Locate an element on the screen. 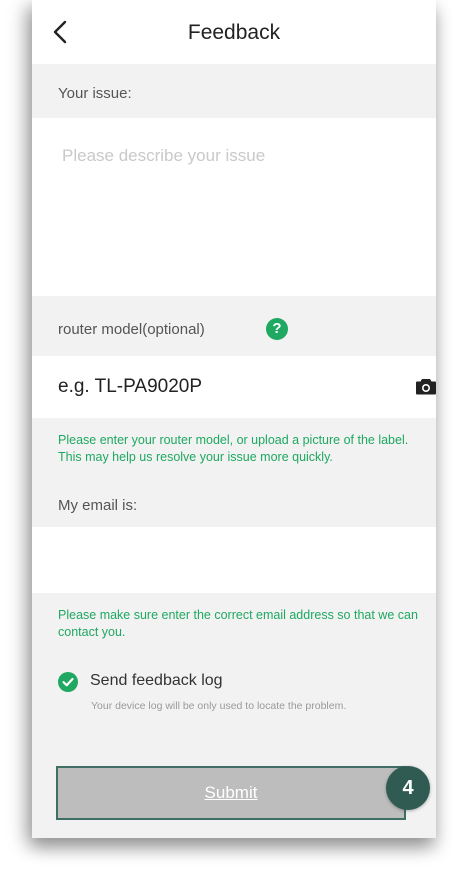 This screenshot has height=869, width=452. router-model-row is located at coordinates (234, 387).